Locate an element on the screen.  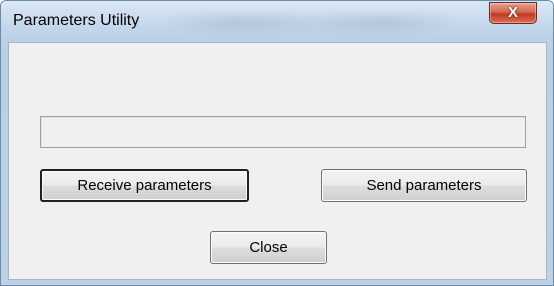
status-field is located at coordinates (283, 132).